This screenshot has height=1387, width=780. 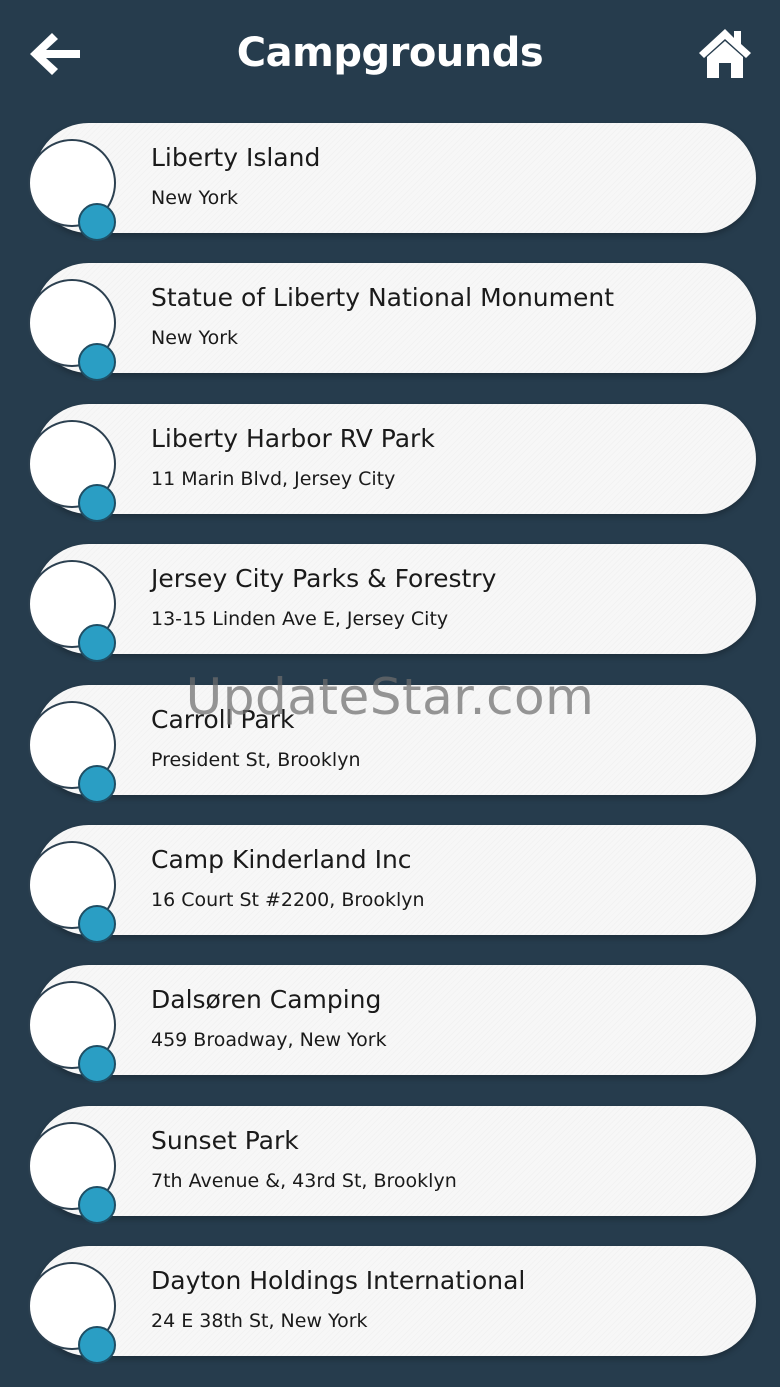 I want to click on campground-name: Dalsøren Camping, so click(x=266, y=999).